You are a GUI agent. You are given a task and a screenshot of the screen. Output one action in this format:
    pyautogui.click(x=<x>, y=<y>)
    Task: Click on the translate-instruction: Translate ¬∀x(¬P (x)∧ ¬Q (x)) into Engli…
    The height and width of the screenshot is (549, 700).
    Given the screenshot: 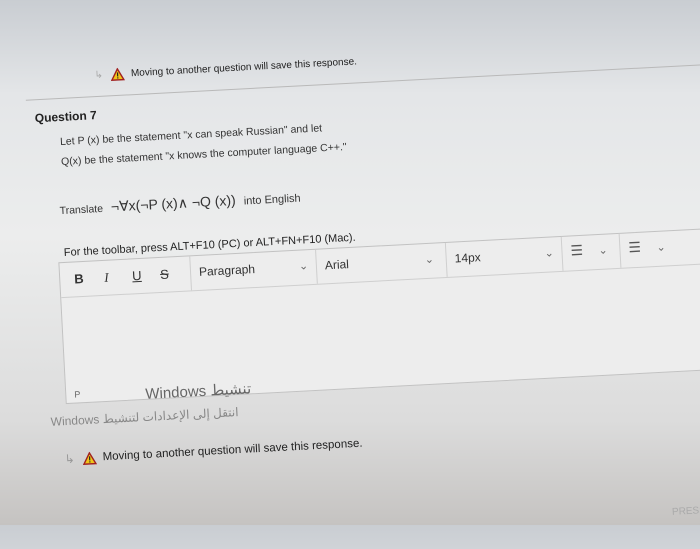 What is the action you would take?
    pyautogui.click(x=180, y=204)
    